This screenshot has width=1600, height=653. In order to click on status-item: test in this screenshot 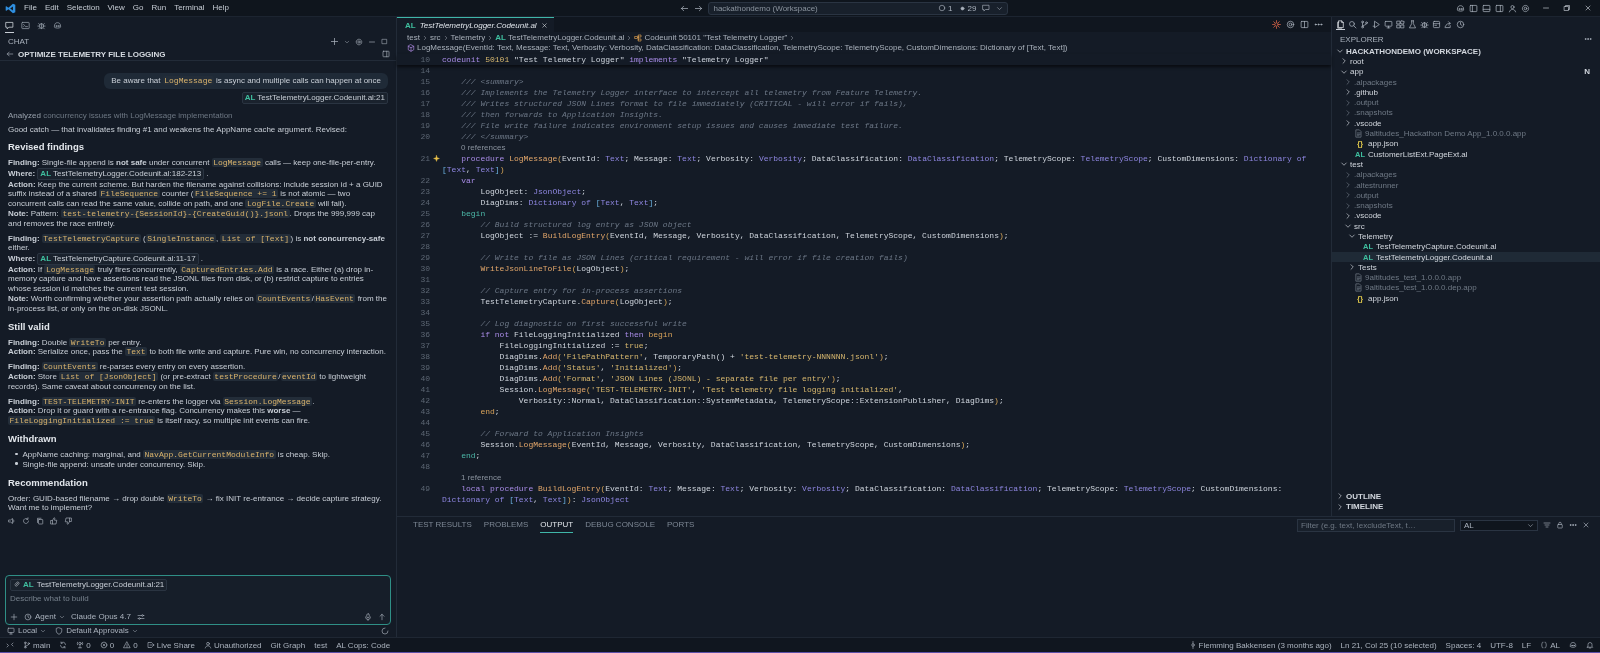, I will do `click(321, 645)`.